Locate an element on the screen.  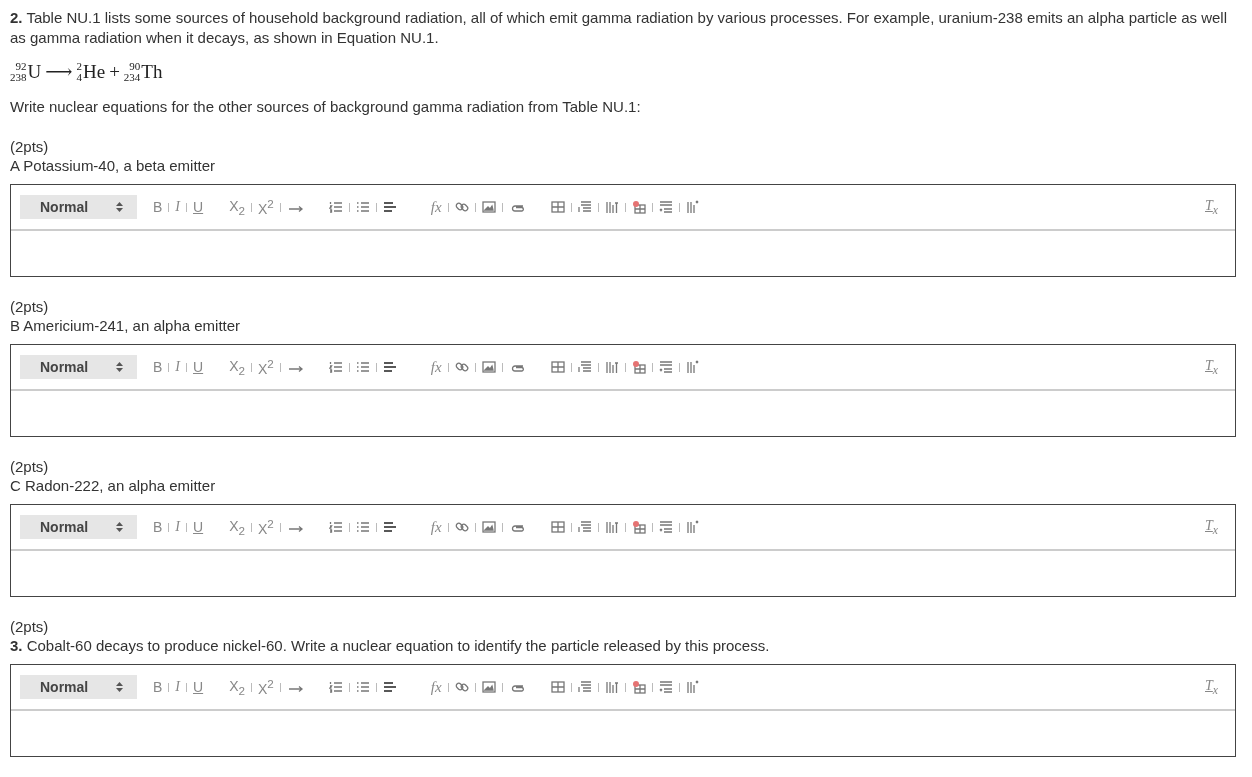
question-prompt: A Potassium-40, a beta emitter is located at coordinates (113, 165).